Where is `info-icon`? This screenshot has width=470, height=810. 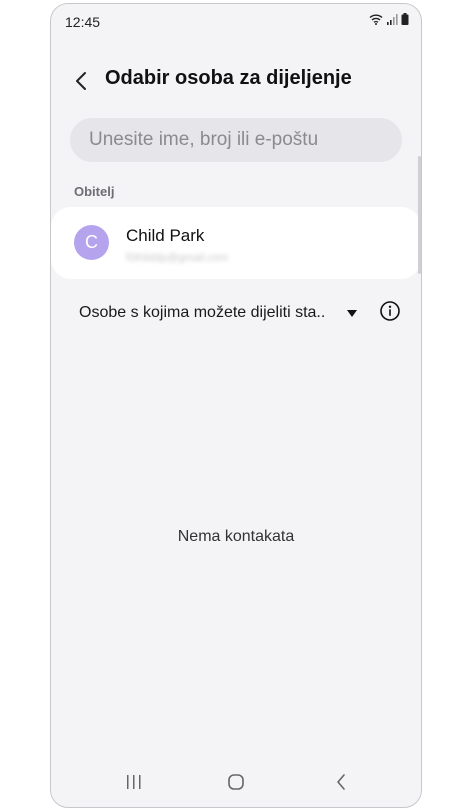 info-icon is located at coordinates (390, 311).